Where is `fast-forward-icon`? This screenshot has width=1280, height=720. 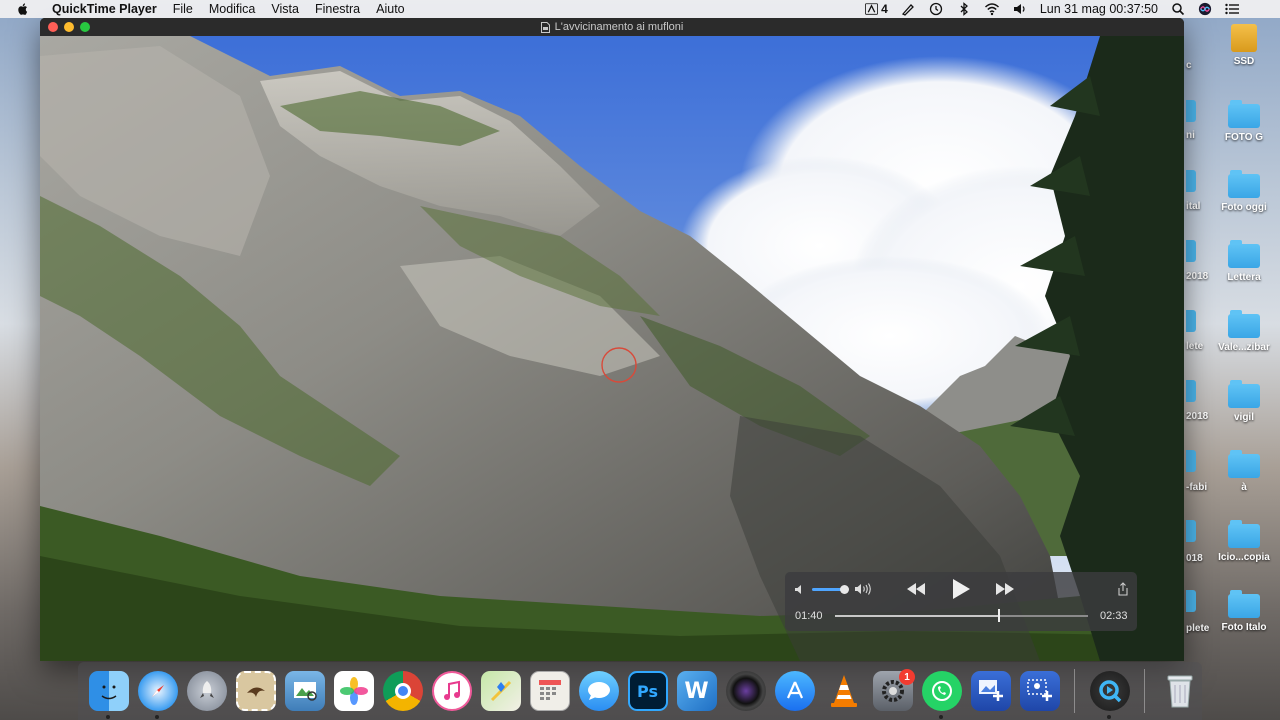
fast-forward-icon is located at coordinates (1005, 589).